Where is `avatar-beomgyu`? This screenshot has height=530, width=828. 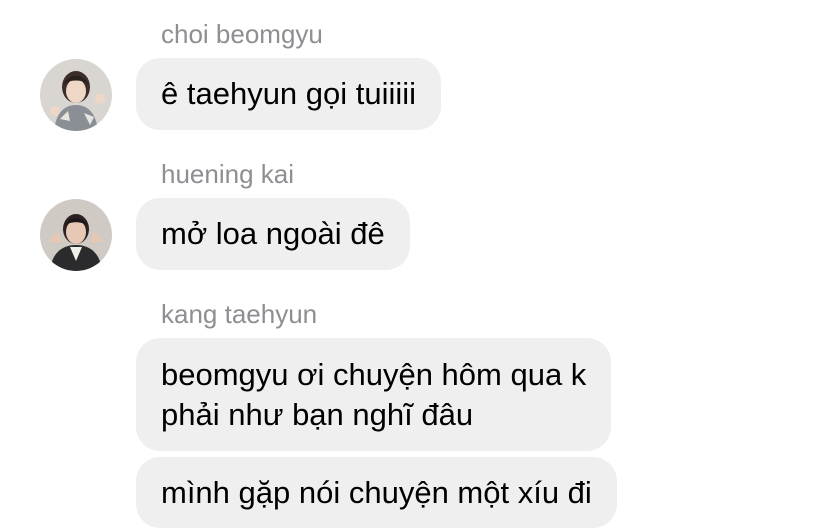 avatar-beomgyu is located at coordinates (76, 95).